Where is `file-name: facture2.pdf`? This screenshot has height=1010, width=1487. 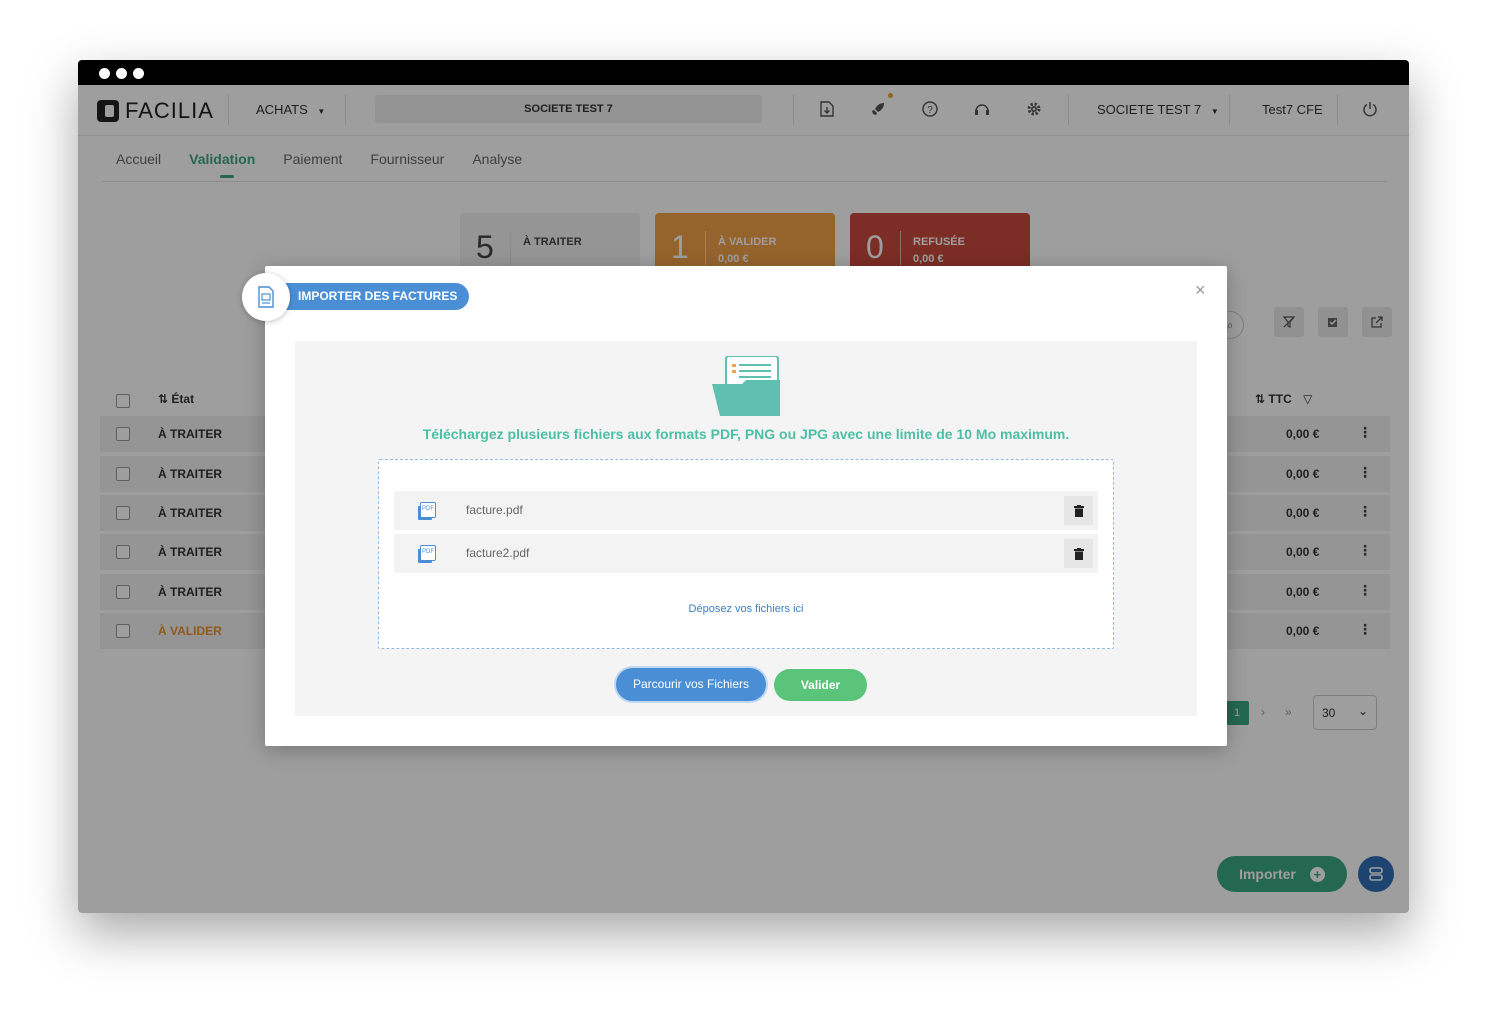
file-name: facture2.pdf is located at coordinates (498, 553).